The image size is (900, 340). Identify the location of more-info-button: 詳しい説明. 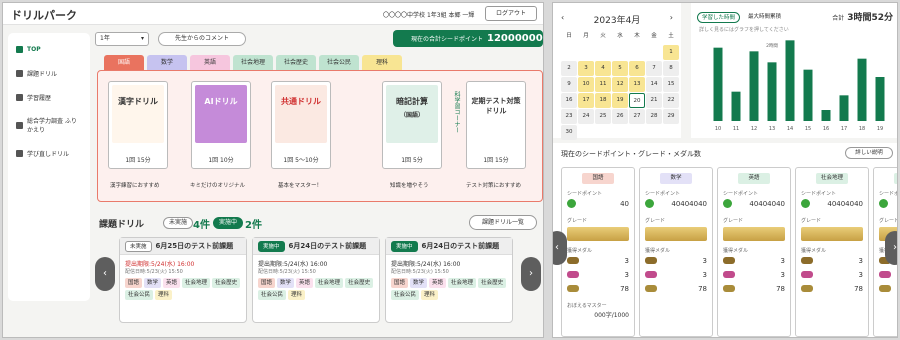
(869, 153).